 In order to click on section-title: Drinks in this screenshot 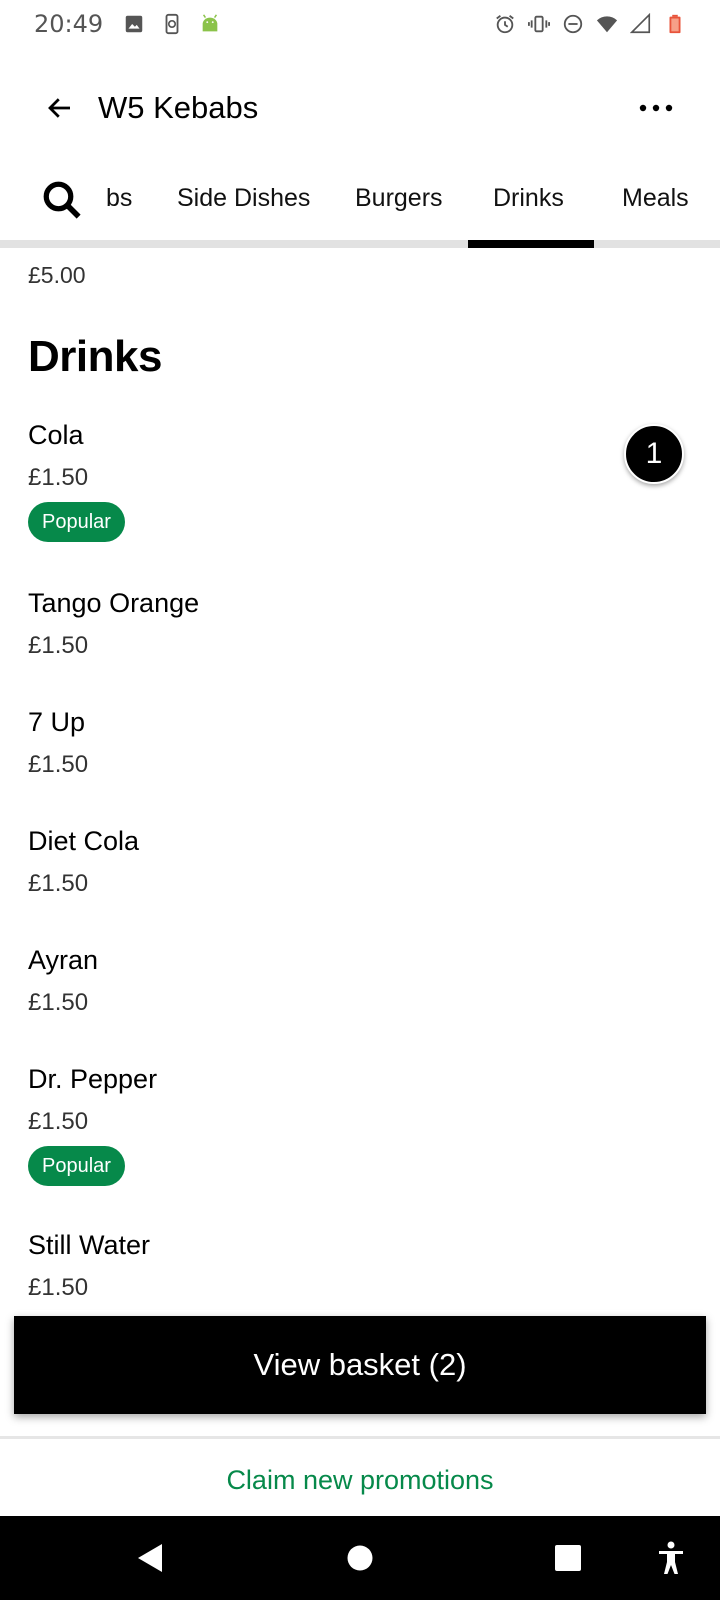, I will do `click(95, 356)`.